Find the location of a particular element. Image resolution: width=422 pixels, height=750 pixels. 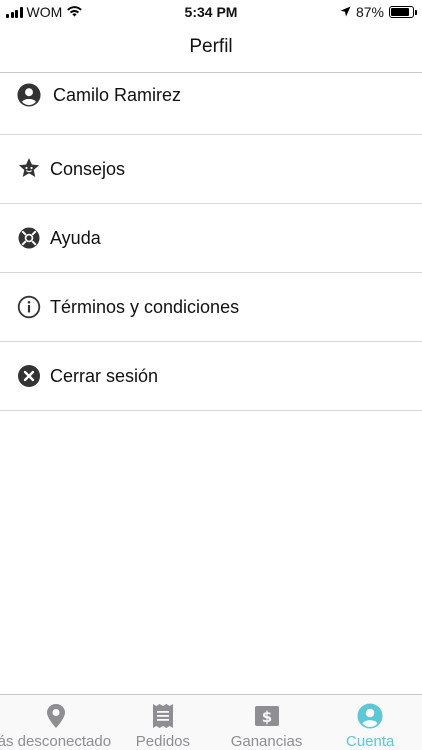

lifebuoy-icon is located at coordinates (29, 238).